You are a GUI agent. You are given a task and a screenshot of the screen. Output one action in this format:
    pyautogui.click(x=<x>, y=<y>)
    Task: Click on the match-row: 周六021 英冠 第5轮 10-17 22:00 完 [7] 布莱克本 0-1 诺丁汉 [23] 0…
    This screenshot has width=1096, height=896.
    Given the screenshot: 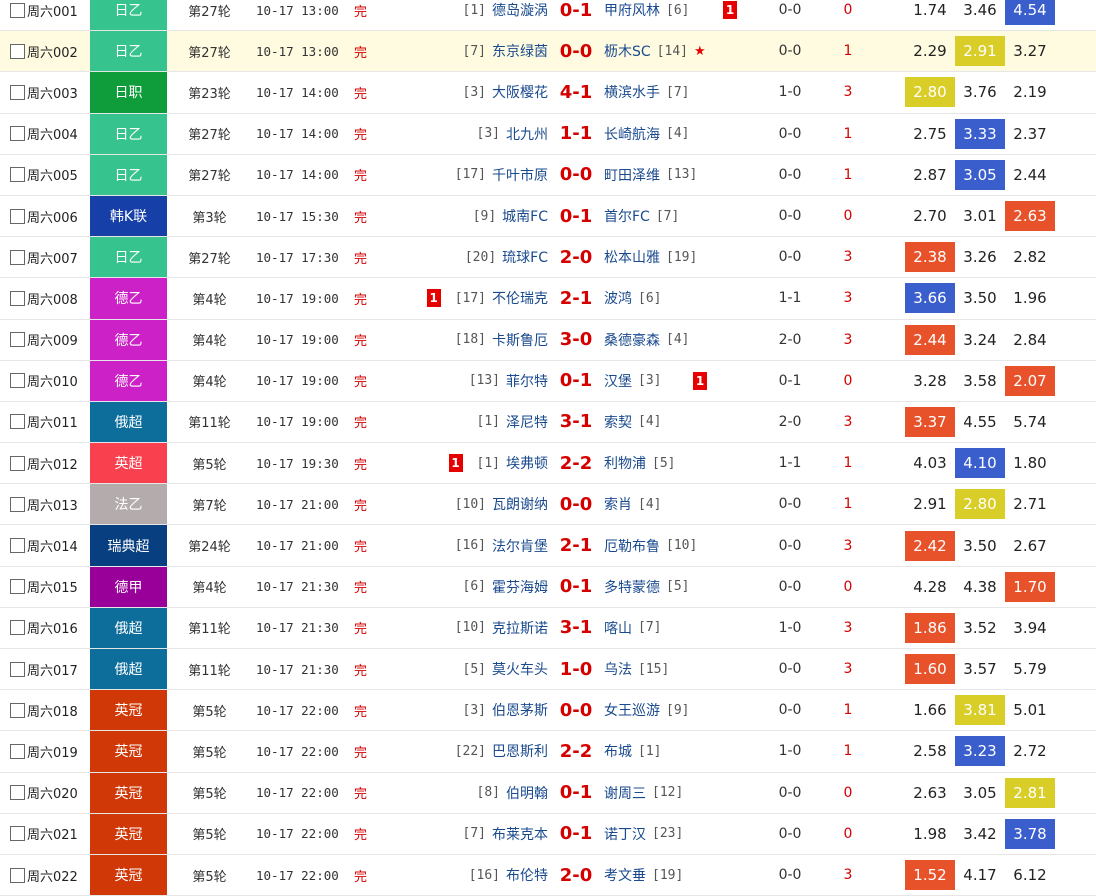 What is the action you would take?
    pyautogui.click(x=548, y=834)
    